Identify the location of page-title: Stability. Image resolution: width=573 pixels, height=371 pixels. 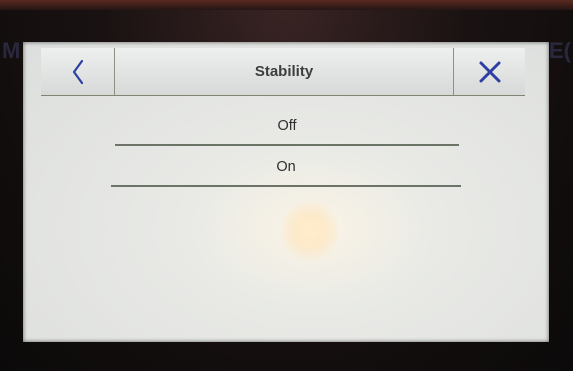
(284, 71).